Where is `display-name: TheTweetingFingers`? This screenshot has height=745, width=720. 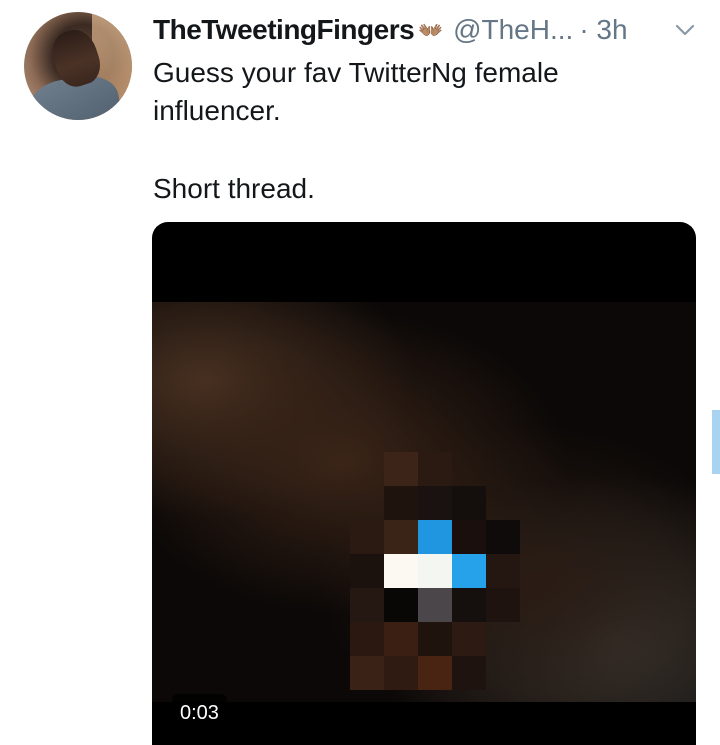
display-name: TheTweetingFingers is located at coordinates (284, 30).